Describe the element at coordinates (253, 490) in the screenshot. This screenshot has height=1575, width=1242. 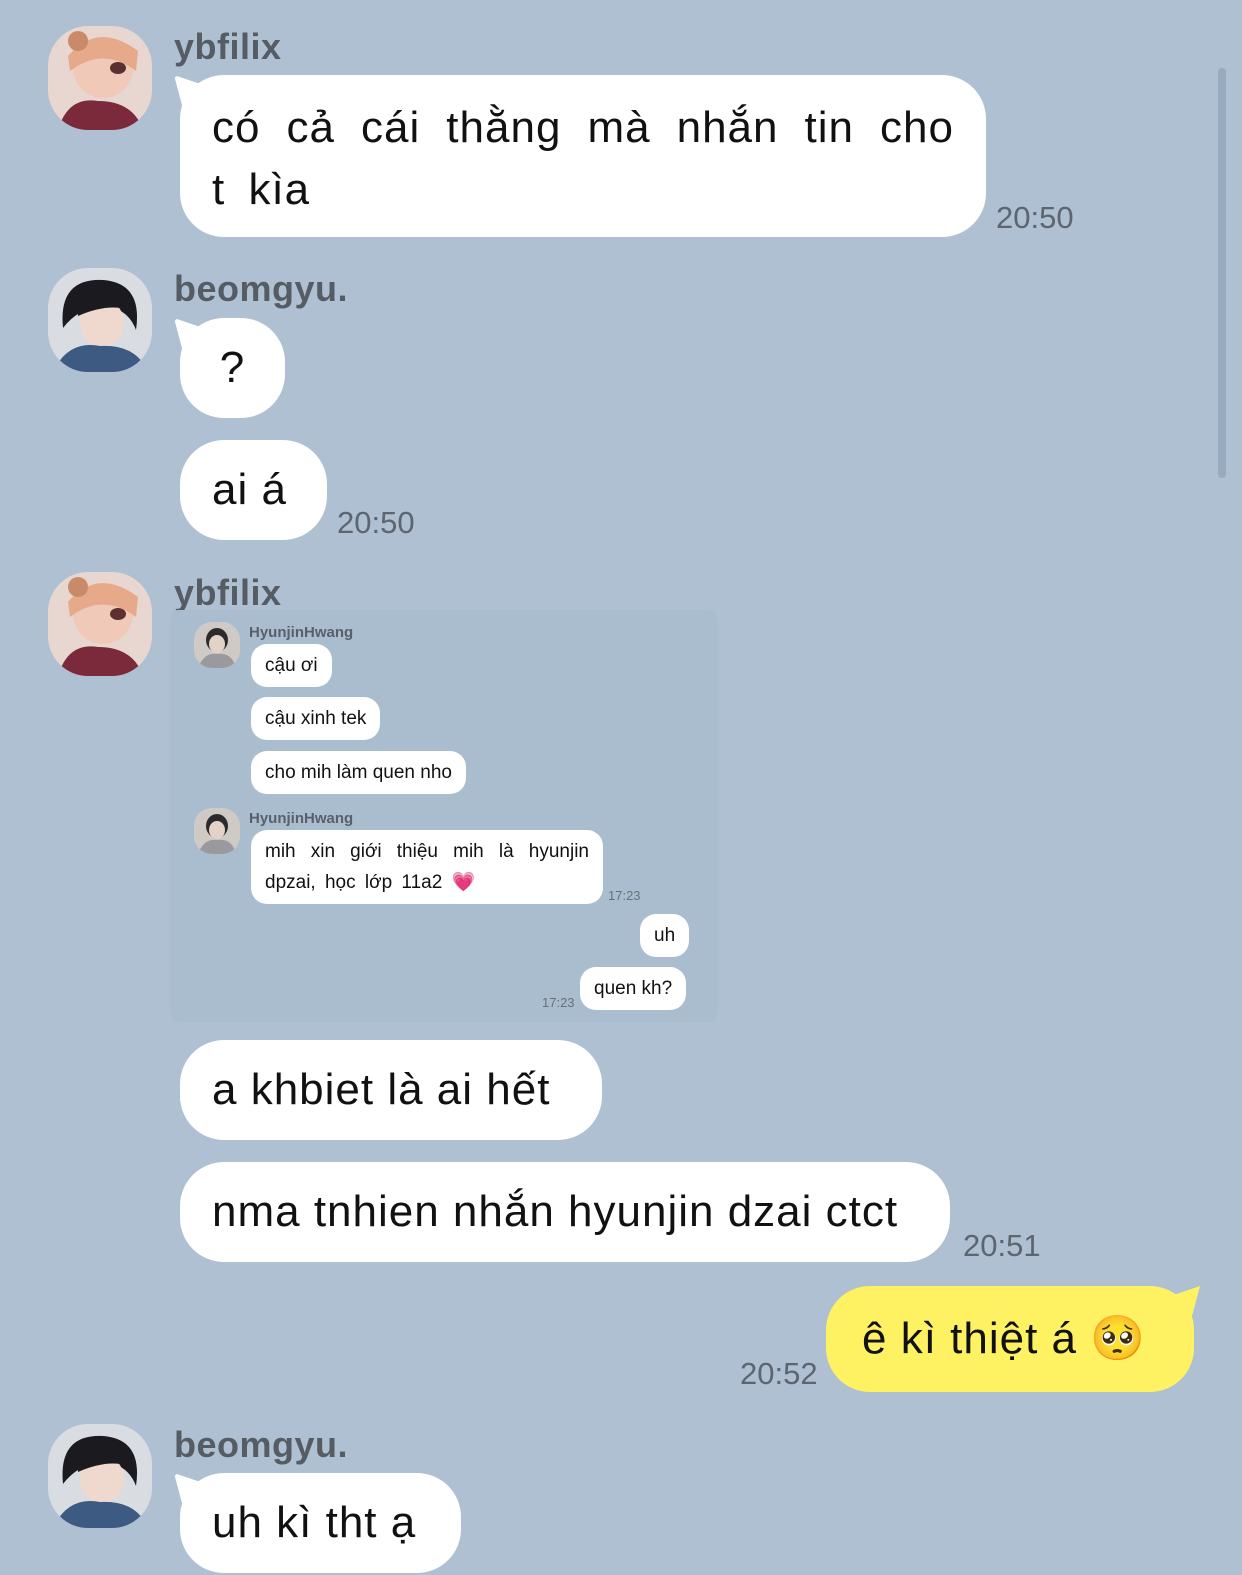
I see `message-bubble: ai á` at that location.